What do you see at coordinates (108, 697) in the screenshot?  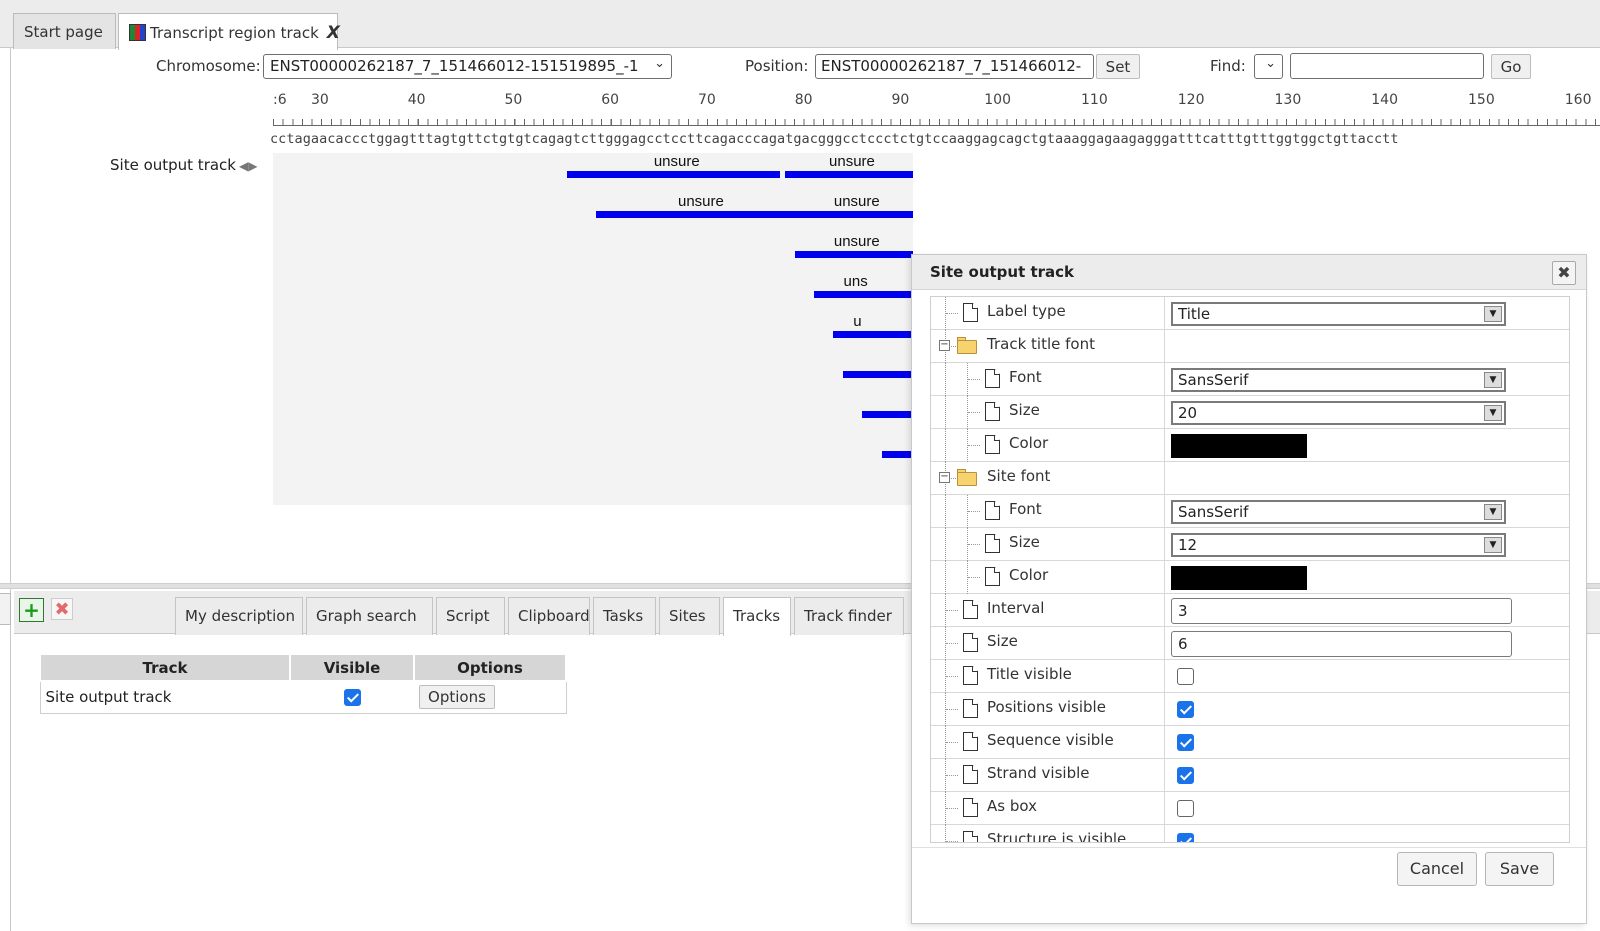 I see `track-name-cell: Site output track` at bounding box center [108, 697].